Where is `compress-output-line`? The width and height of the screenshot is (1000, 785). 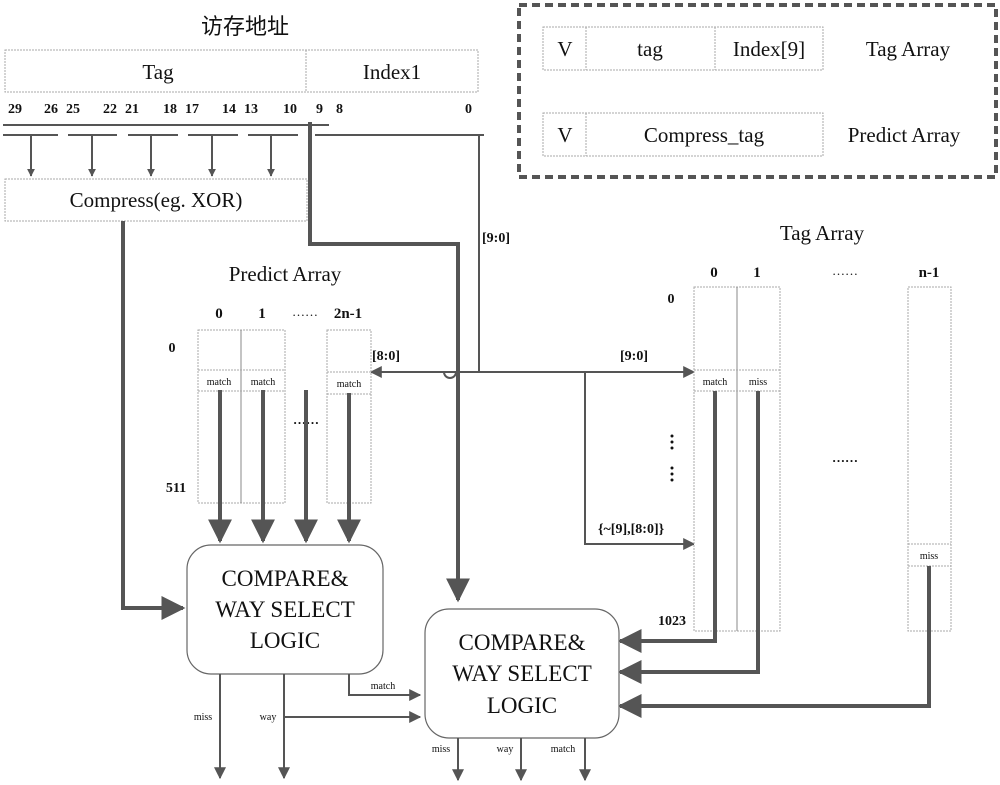
compress-output-line is located at coordinates (153, 420).